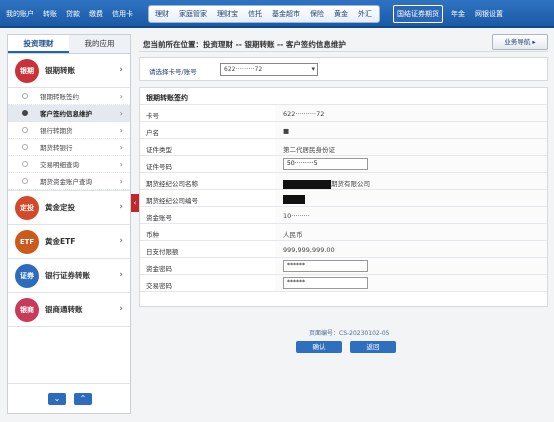  Describe the element at coordinates (418, 14) in the screenshot. I see `nav-securities-futures: 国结证券期货` at that location.